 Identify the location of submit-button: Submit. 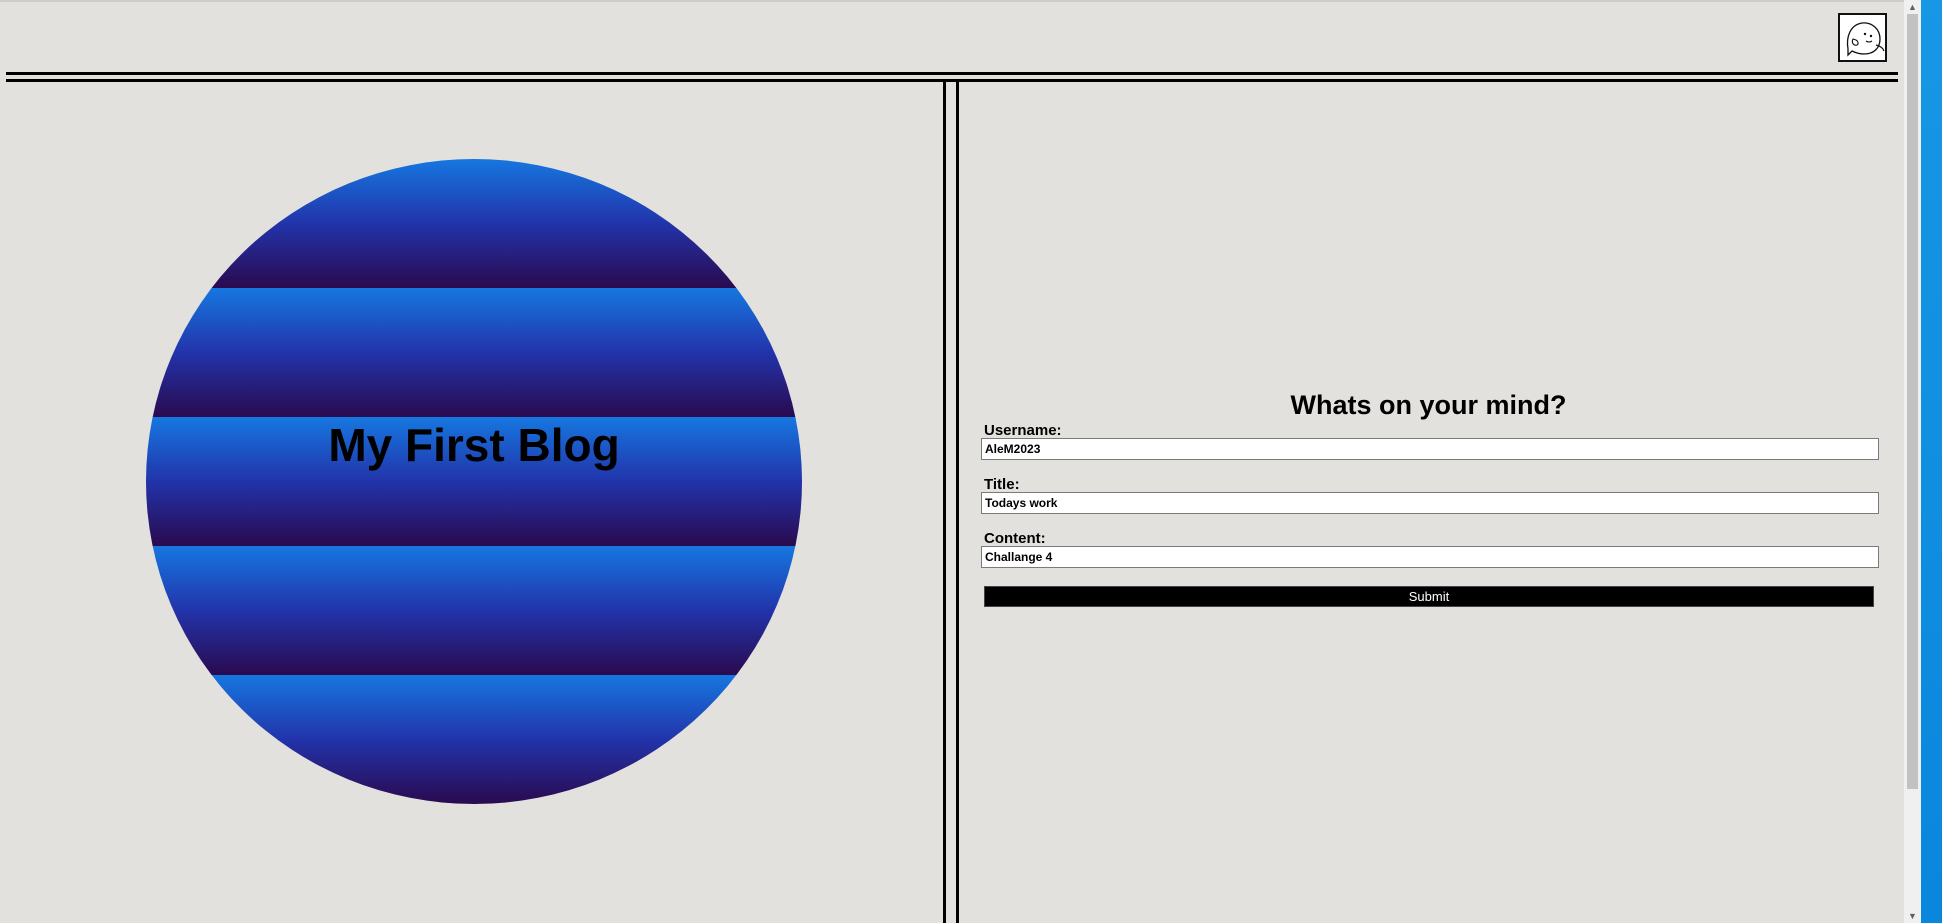
(1429, 596).